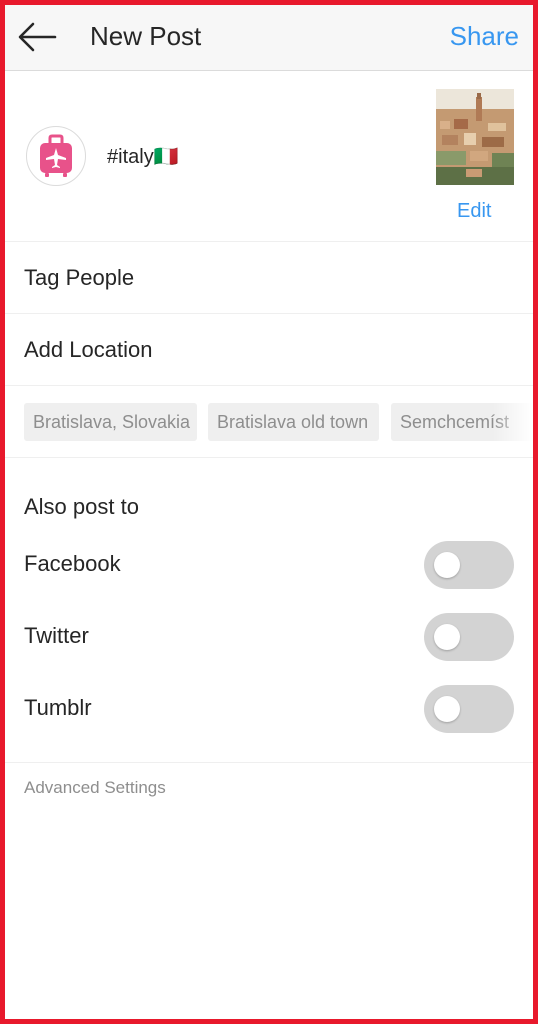 Image resolution: width=538 pixels, height=1024 pixels. What do you see at coordinates (269, 38) in the screenshot?
I see `top-bar: New Post Share` at bounding box center [269, 38].